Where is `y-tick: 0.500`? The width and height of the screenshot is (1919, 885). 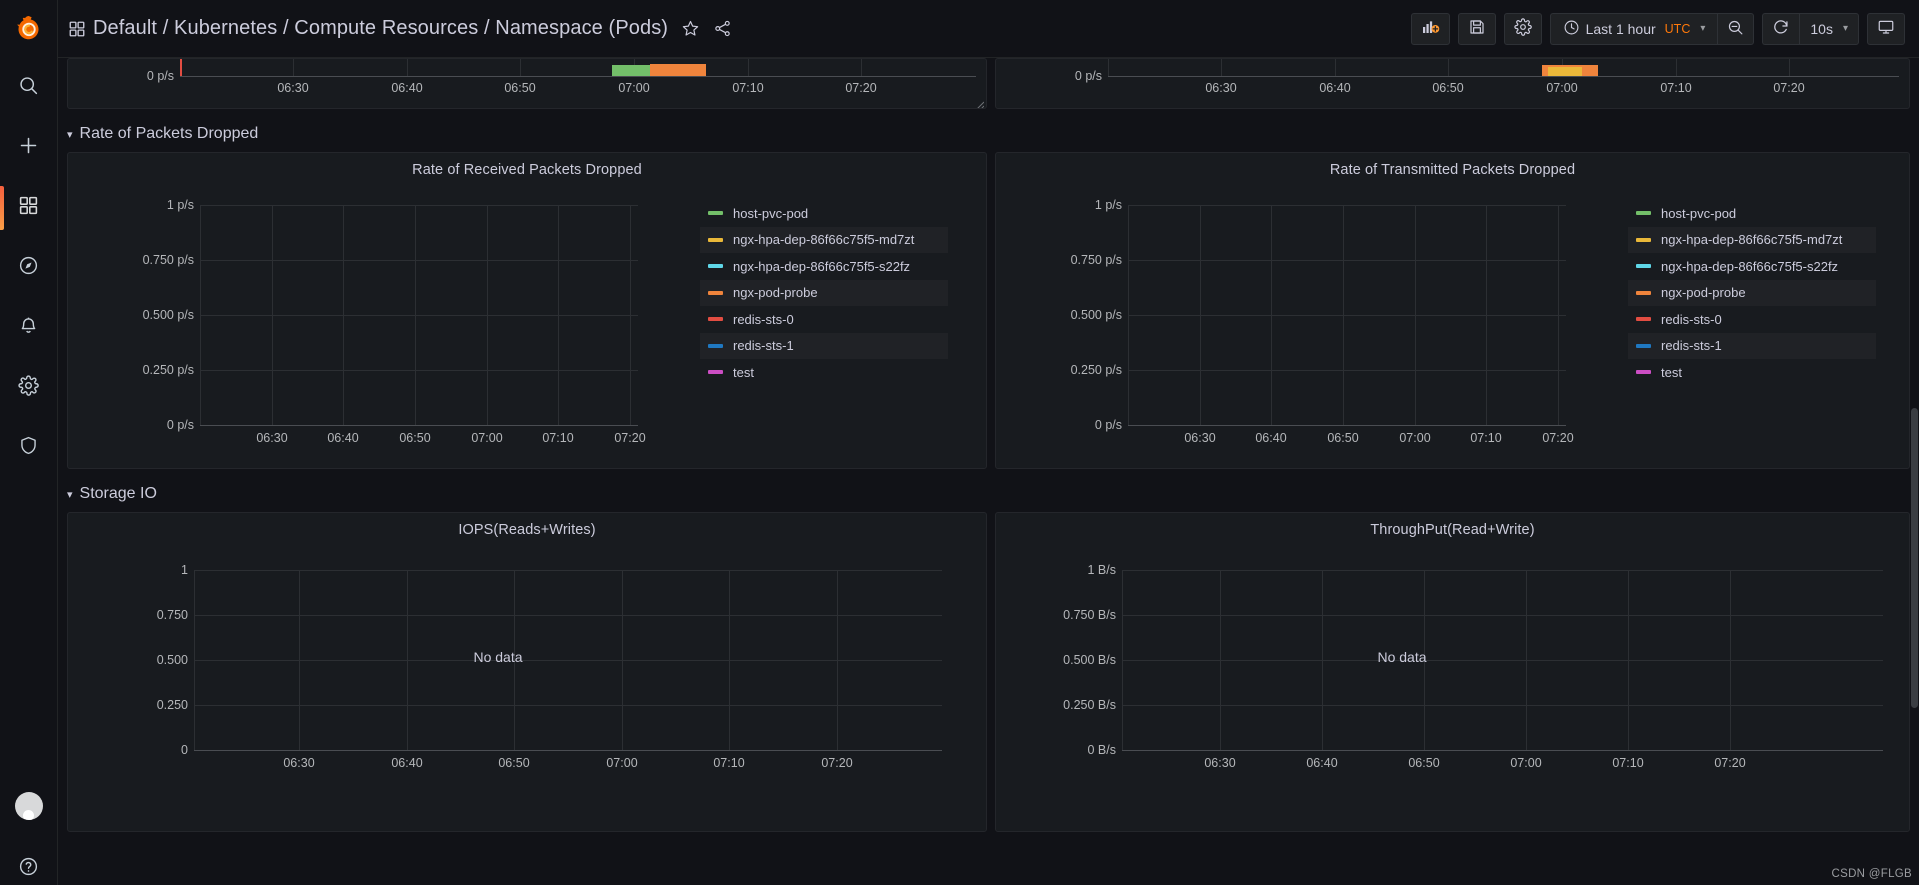
y-tick: 0.500 is located at coordinates (172, 660).